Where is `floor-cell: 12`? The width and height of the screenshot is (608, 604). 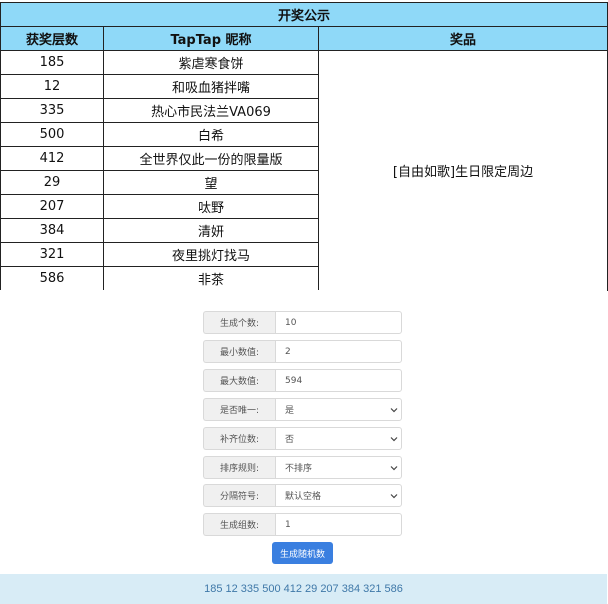
floor-cell: 12 is located at coordinates (52, 86).